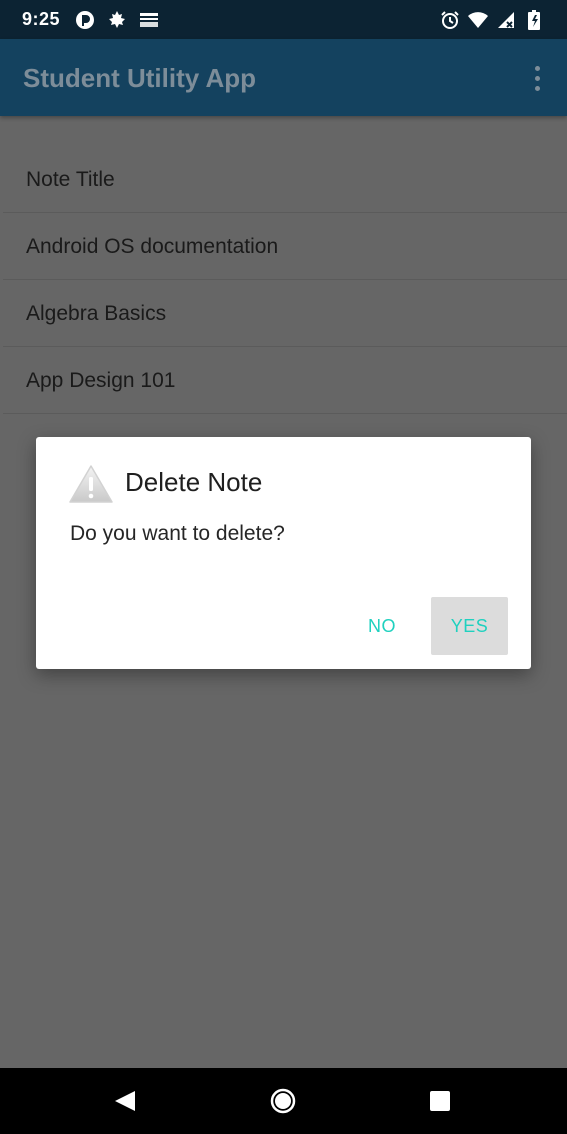 This screenshot has height=1134, width=567. What do you see at coordinates (85, 20) in the screenshot?
I see `pocket-casts-icon` at bounding box center [85, 20].